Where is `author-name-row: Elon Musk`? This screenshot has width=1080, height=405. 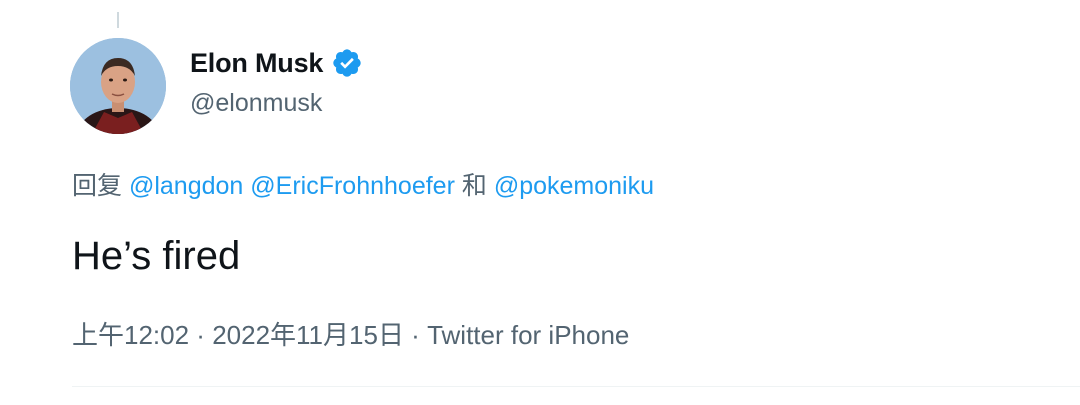 author-name-row: Elon Musk is located at coordinates (276, 63).